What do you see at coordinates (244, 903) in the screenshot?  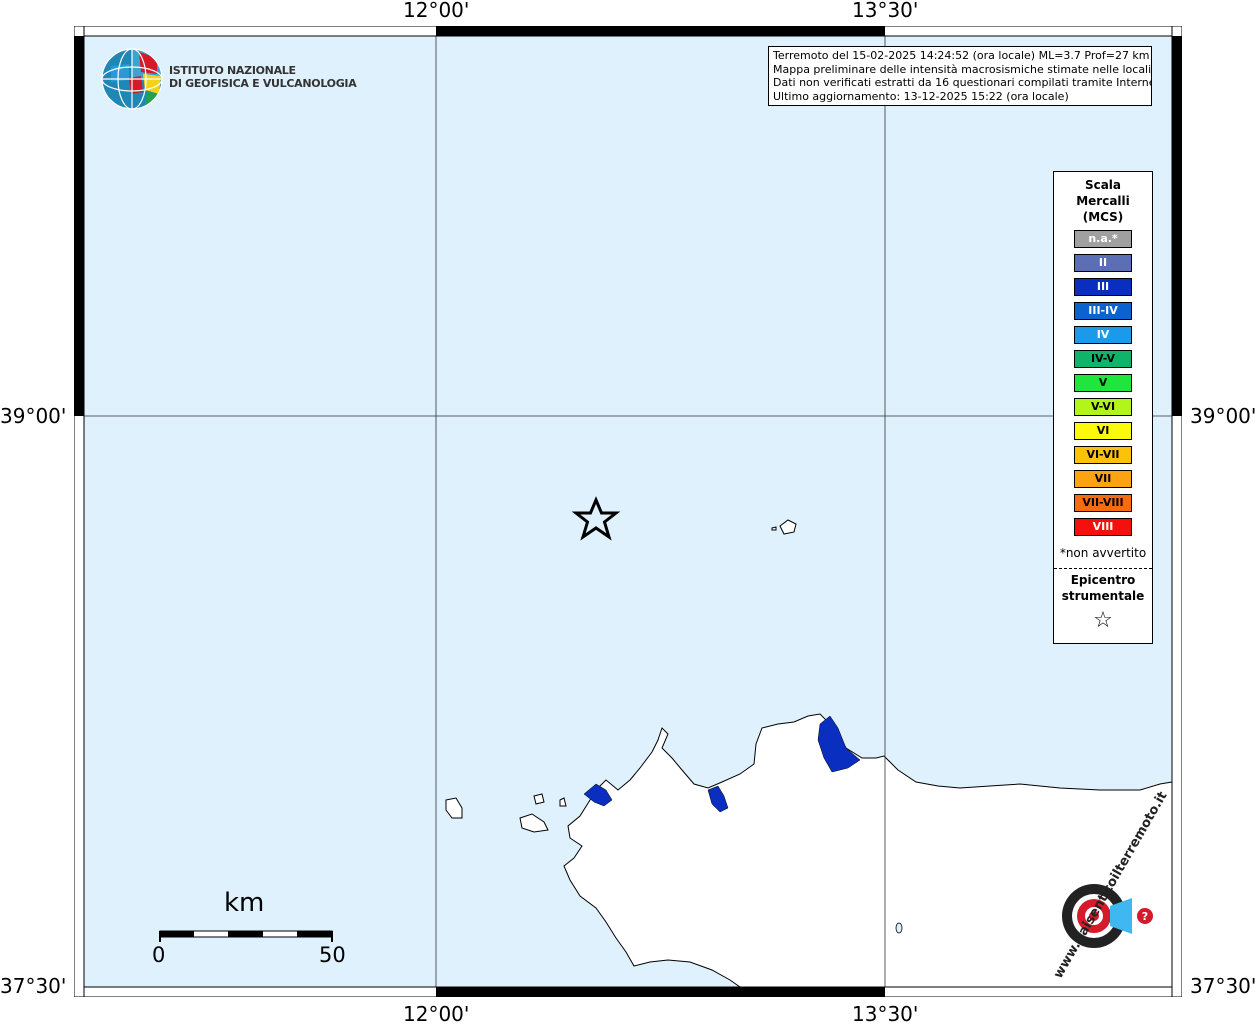 I see `scale-unit: km` at bounding box center [244, 903].